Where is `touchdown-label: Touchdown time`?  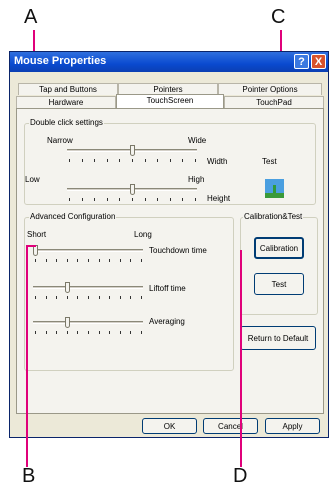
touchdown-label: Touchdown time is located at coordinates (178, 250).